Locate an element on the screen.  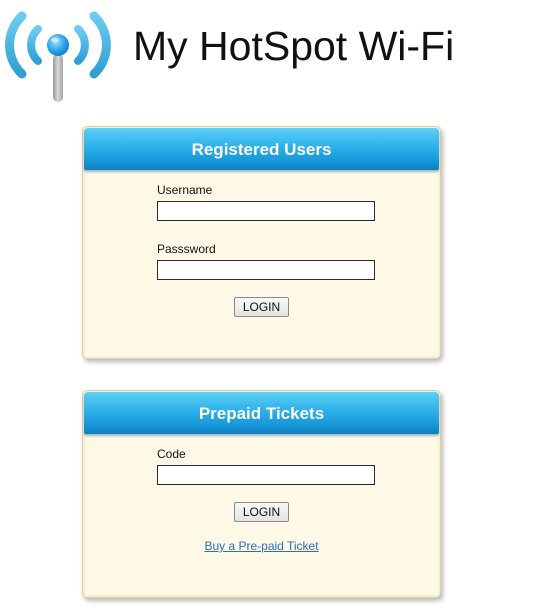
username-input is located at coordinates (266, 211).